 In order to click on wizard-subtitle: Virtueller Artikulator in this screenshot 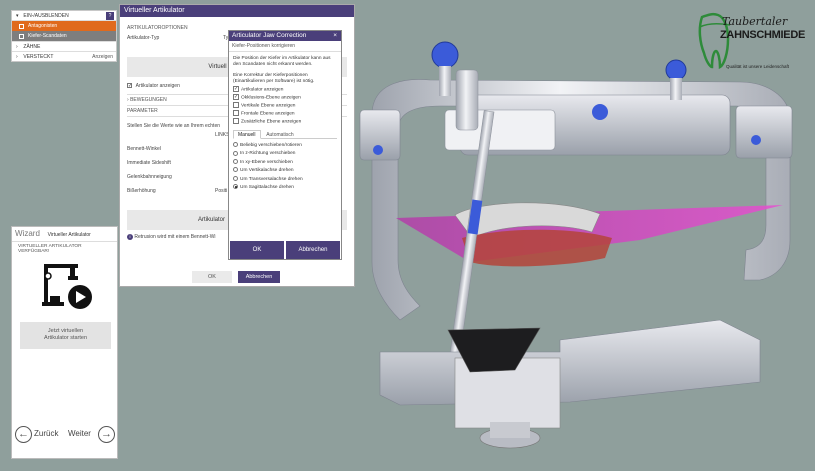, I will do `click(69, 235)`.